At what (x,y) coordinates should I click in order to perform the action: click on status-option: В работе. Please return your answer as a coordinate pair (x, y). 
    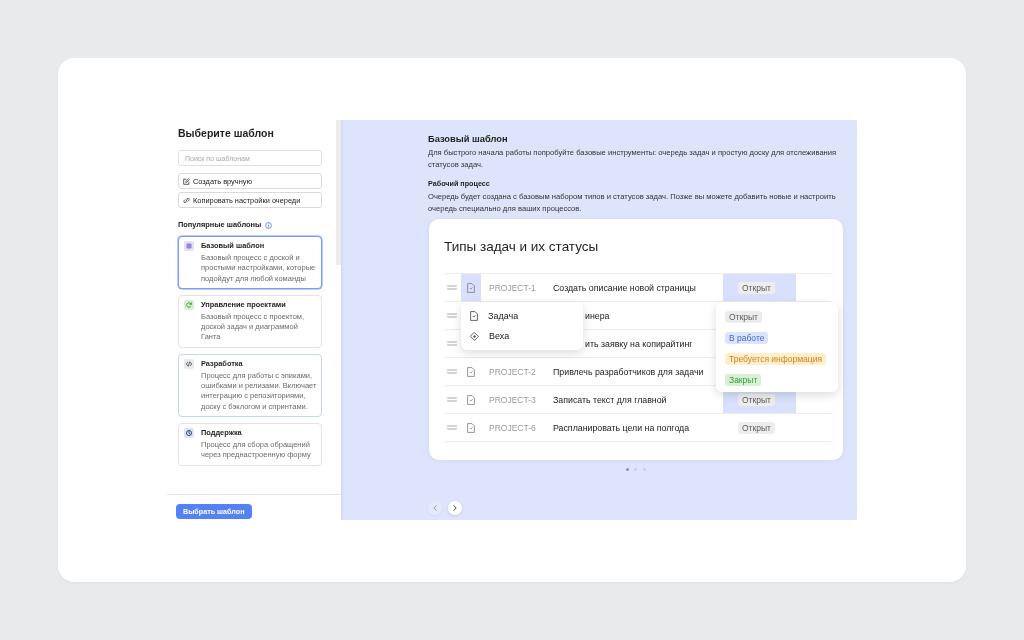
    Looking at the image, I should click on (747, 337).